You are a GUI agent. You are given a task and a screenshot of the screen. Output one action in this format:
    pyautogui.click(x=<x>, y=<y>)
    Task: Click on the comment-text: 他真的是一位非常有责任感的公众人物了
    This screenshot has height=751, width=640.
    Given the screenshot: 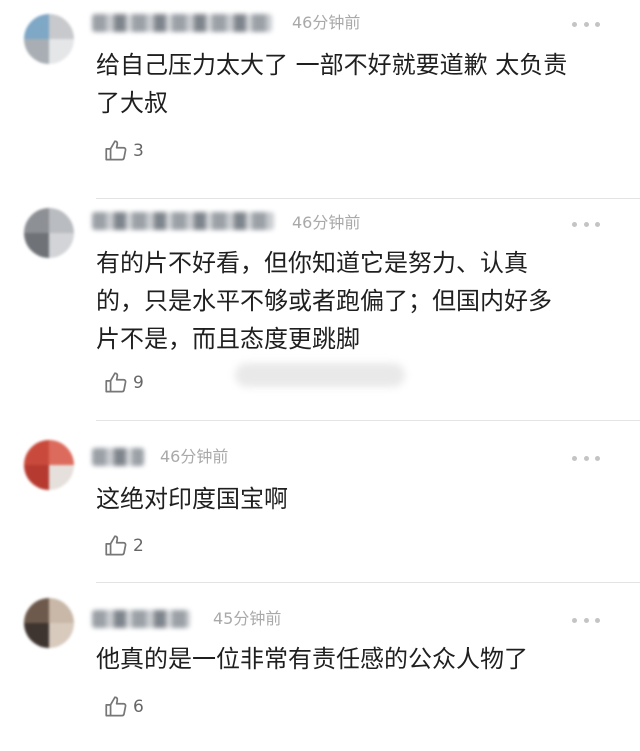 What is the action you would take?
    pyautogui.click(x=312, y=659)
    